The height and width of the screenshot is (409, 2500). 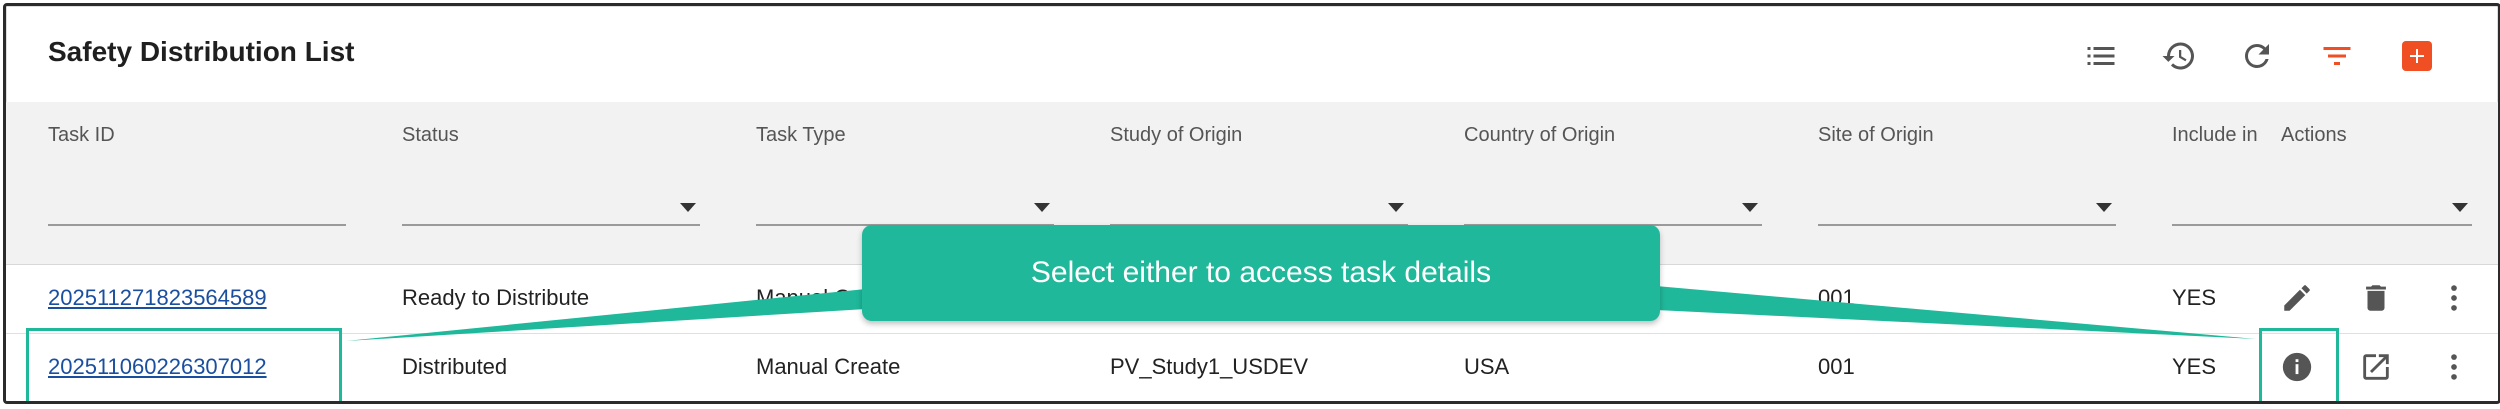 I want to click on add-icon, so click(x=2417, y=56).